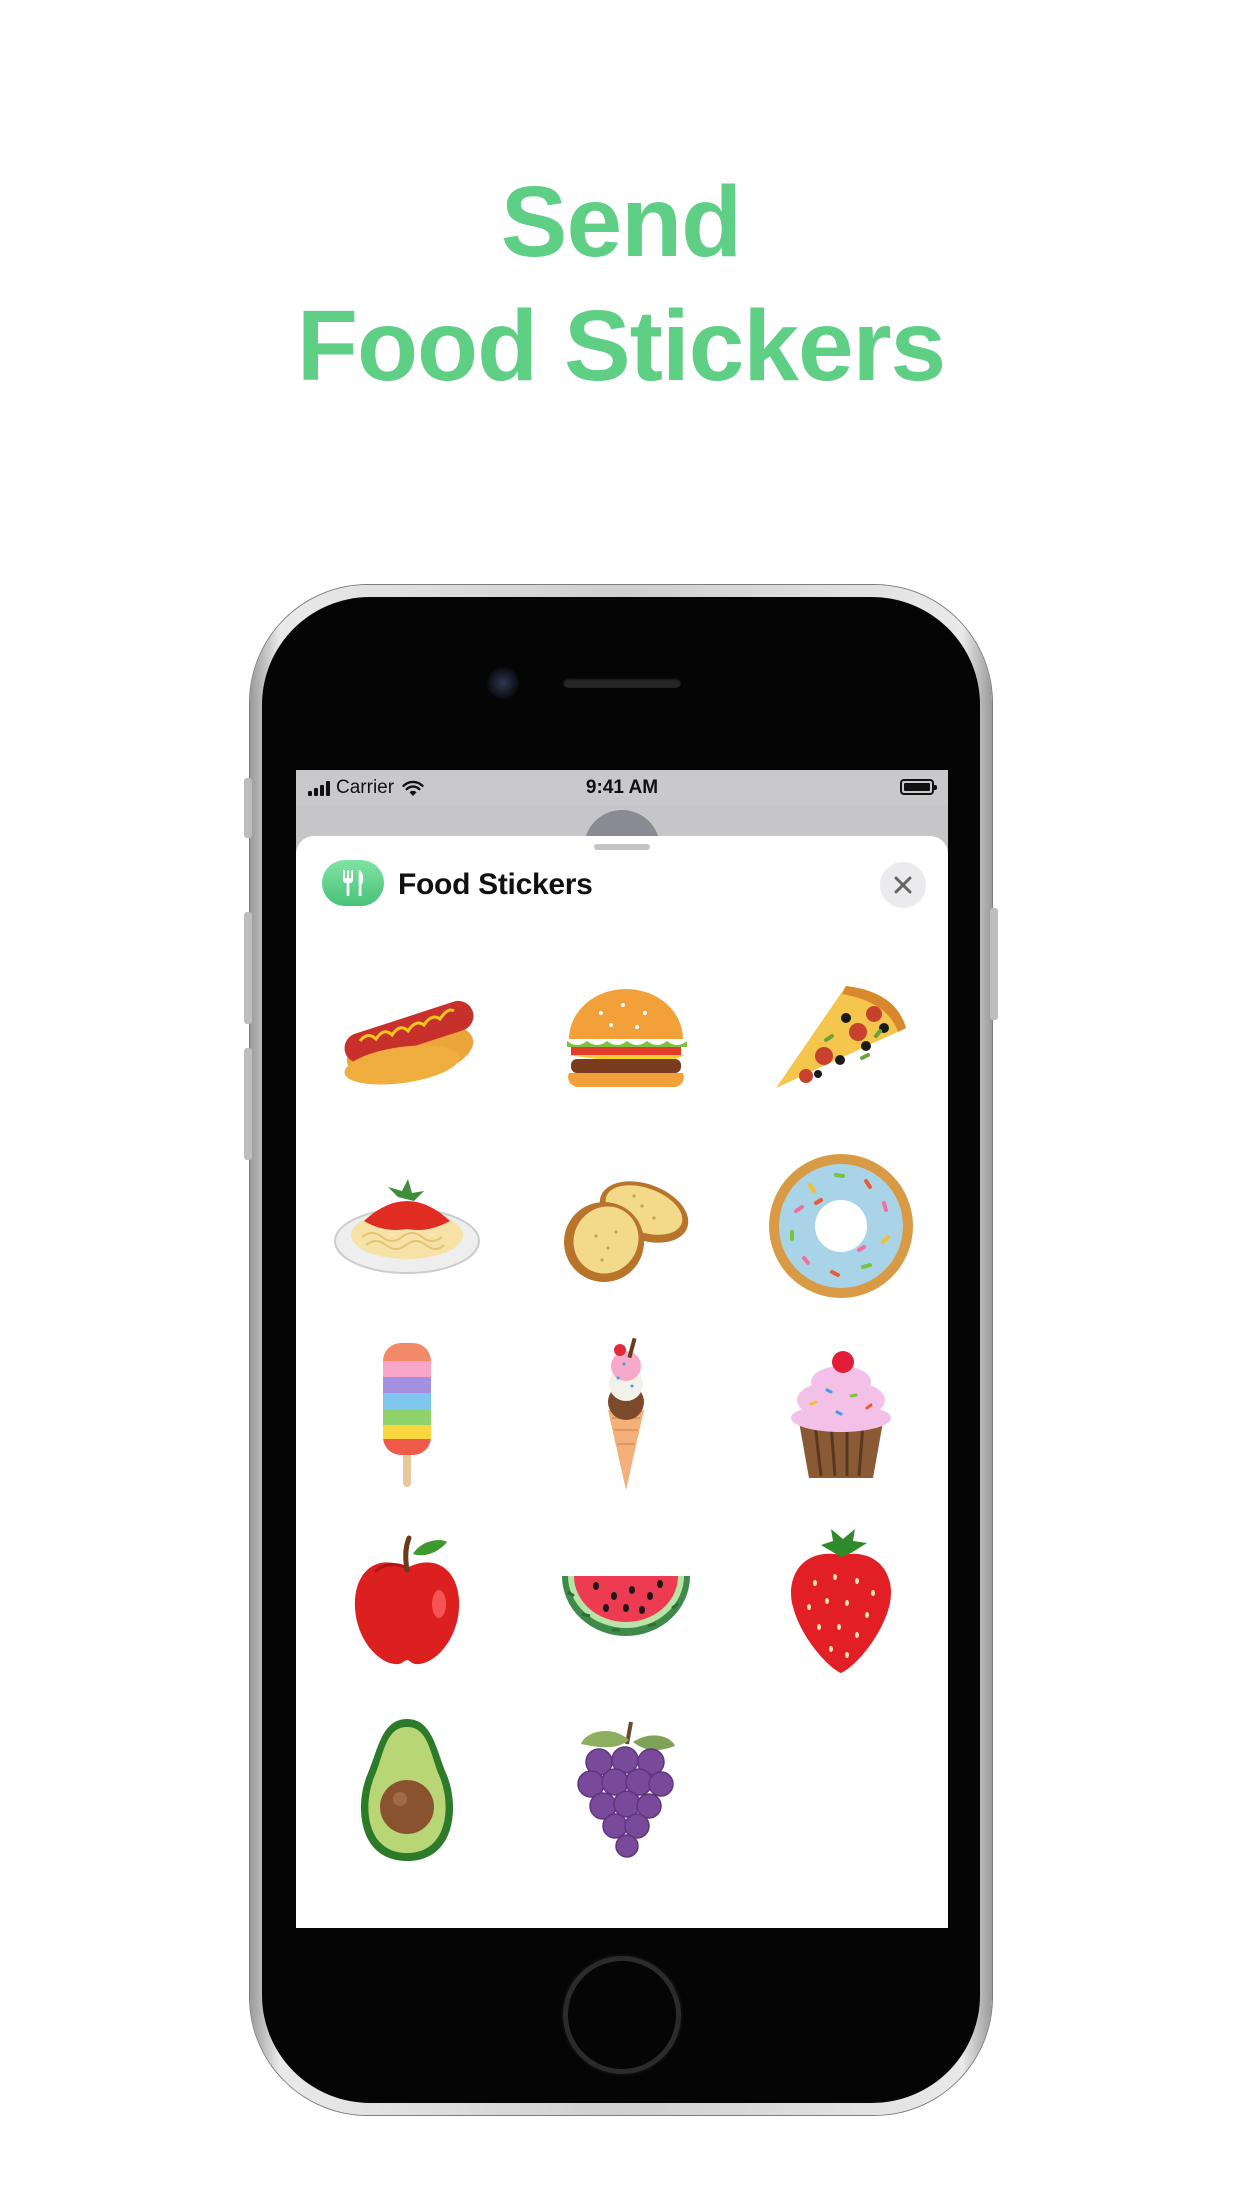 Image resolution: width=1242 pixels, height=2208 pixels. What do you see at coordinates (994, 964) in the screenshot?
I see `power-button` at bounding box center [994, 964].